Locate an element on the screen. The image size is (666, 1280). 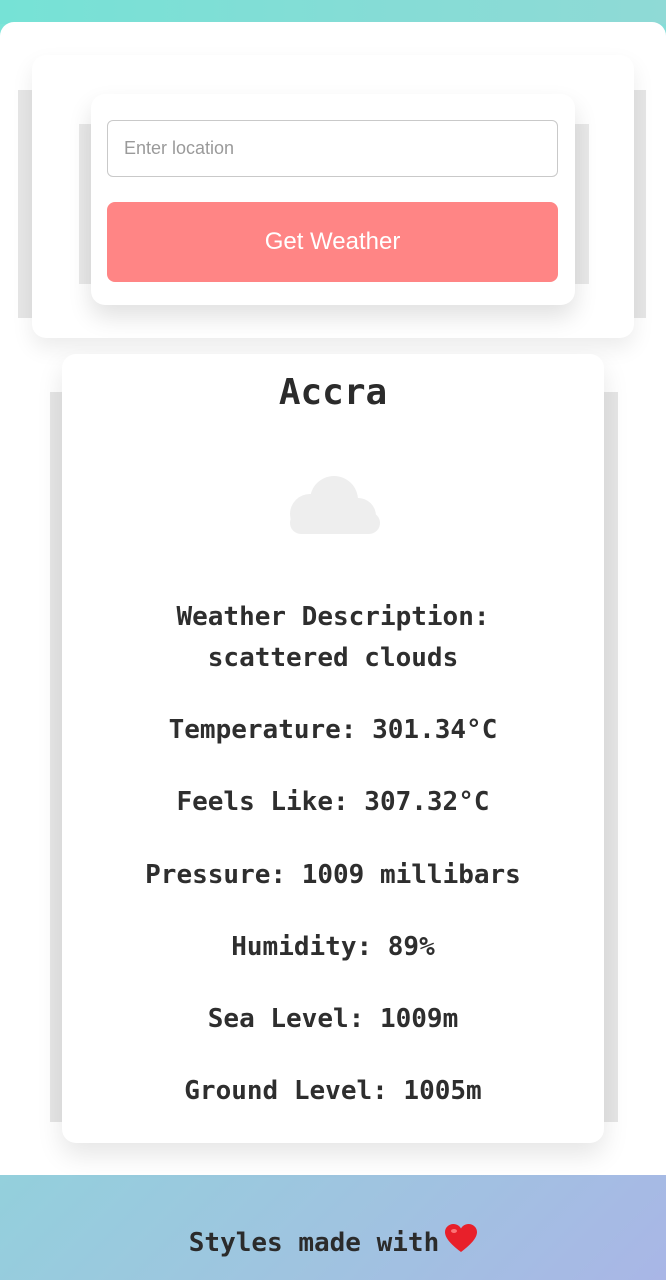
cloud-icon is located at coordinates (335, 505).